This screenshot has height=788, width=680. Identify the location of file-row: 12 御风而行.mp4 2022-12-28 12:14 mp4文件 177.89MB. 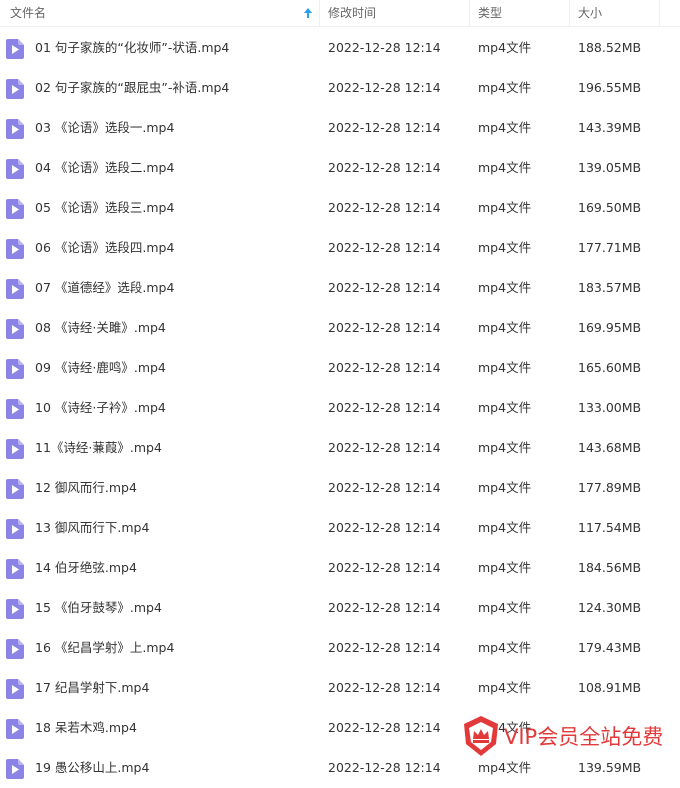
(340, 488).